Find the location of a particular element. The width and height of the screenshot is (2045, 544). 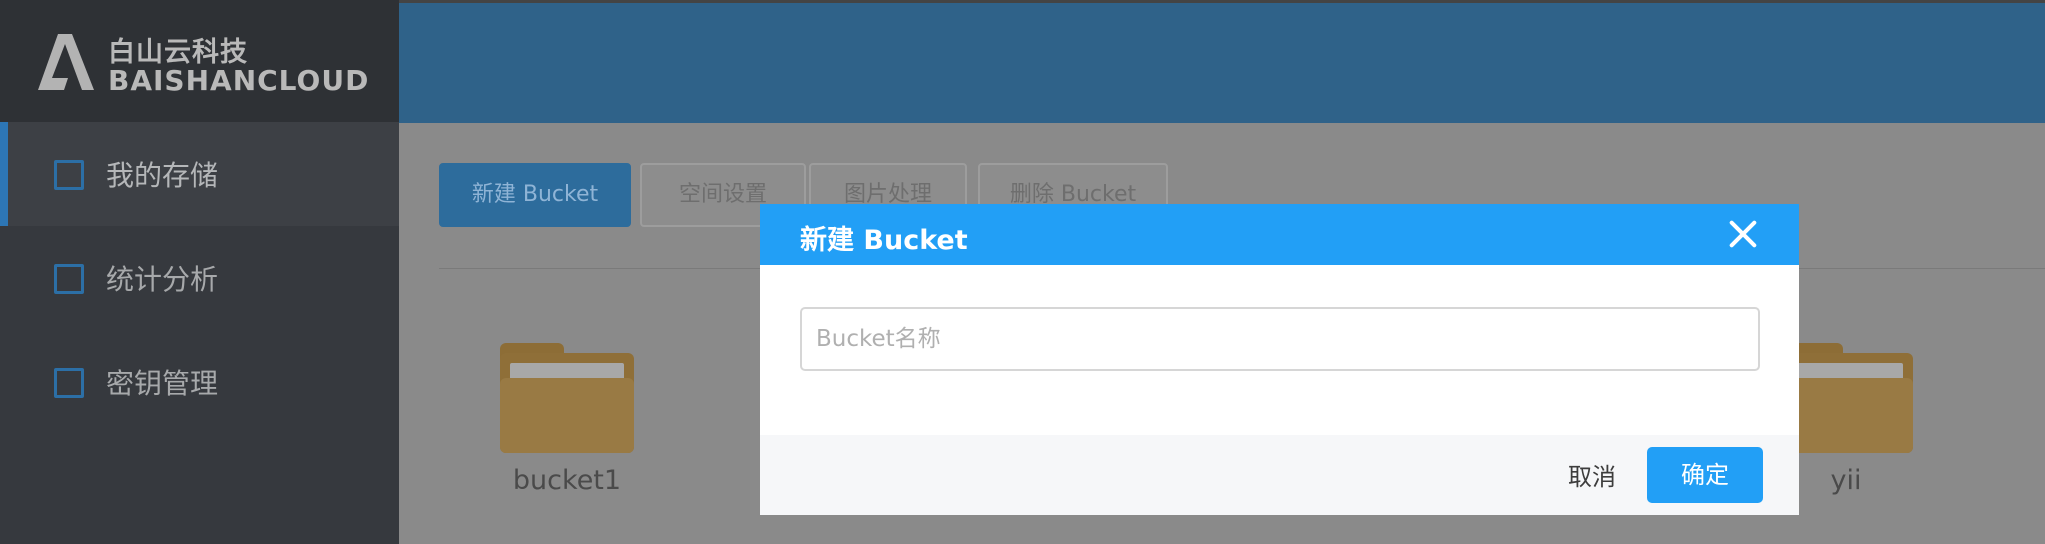

storage-icon is located at coordinates (69, 175).